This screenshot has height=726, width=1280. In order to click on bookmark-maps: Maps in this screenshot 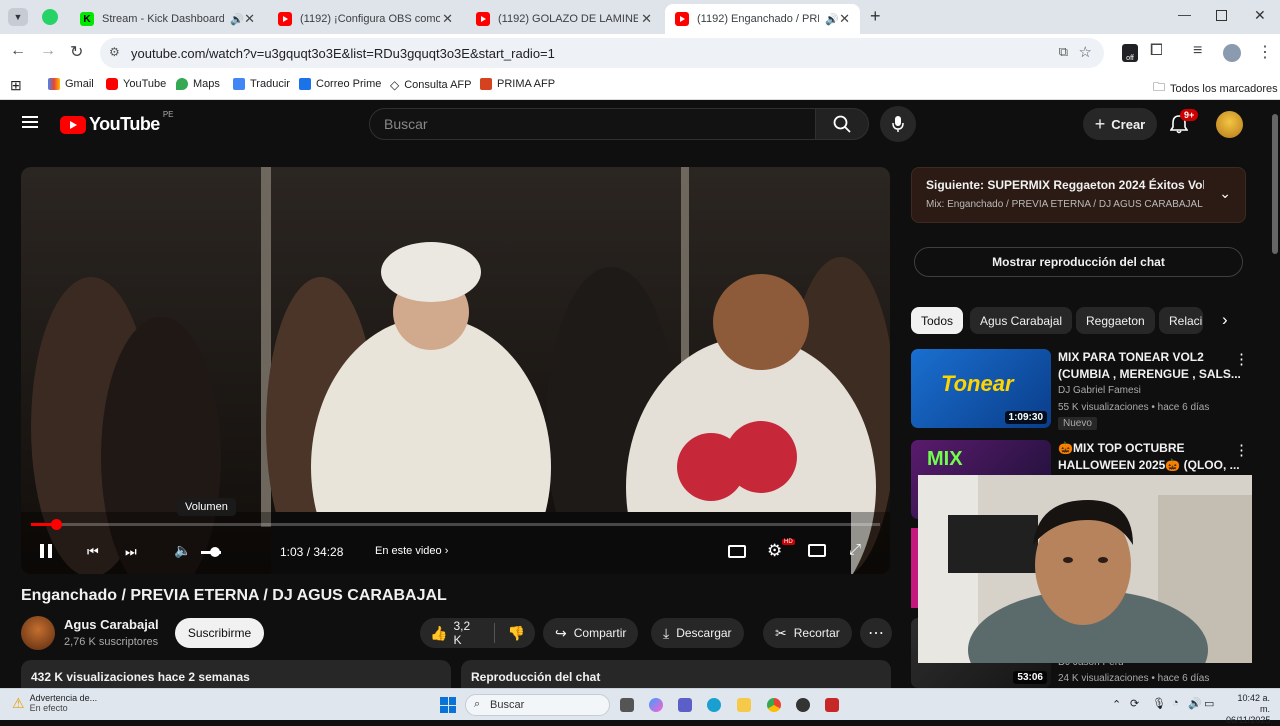, I will do `click(198, 84)`.